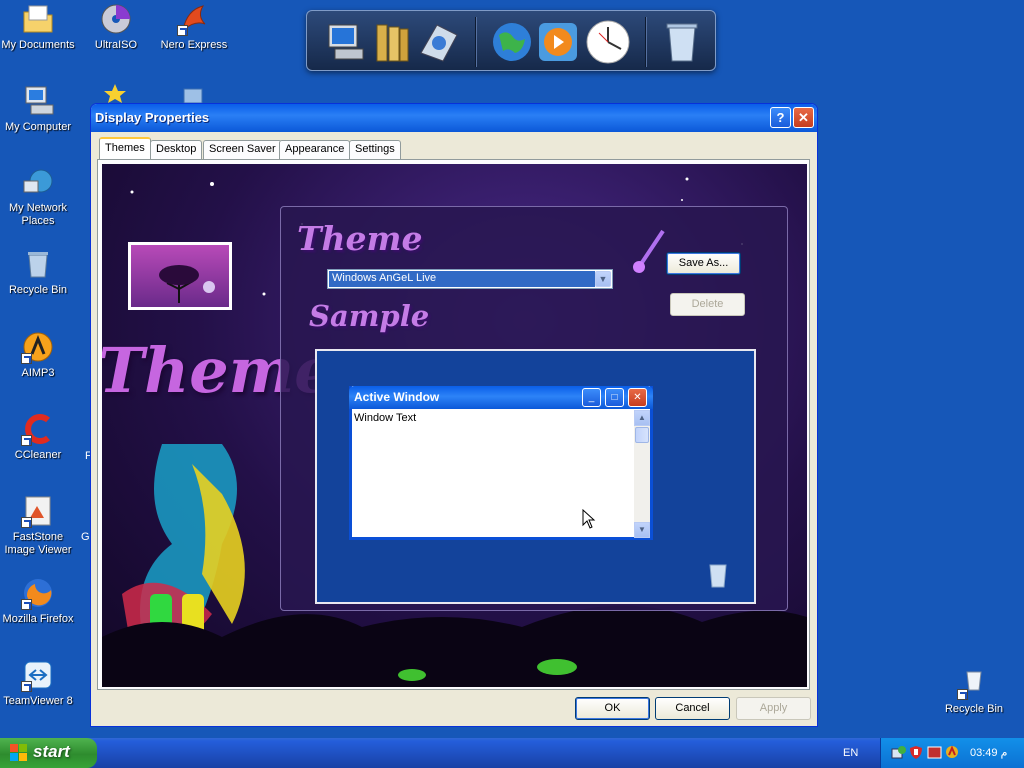 This screenshot has width=1024, height=768. Describe the element at coordinates (375, 149) in the screenshot. I see `tab-settings: Settings` at that location.